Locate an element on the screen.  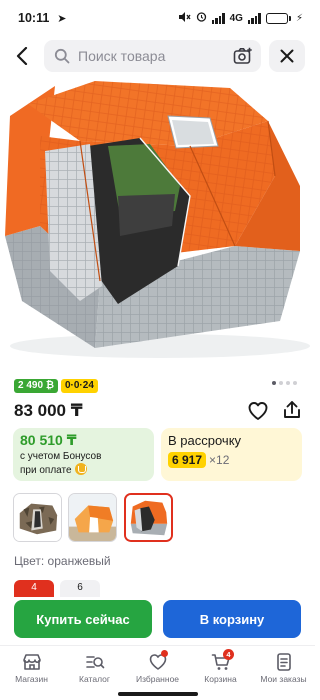
bonus-price-card: 80 510 ₸ с учетом Бонусов при оплате is located at coordinates (83, 454).